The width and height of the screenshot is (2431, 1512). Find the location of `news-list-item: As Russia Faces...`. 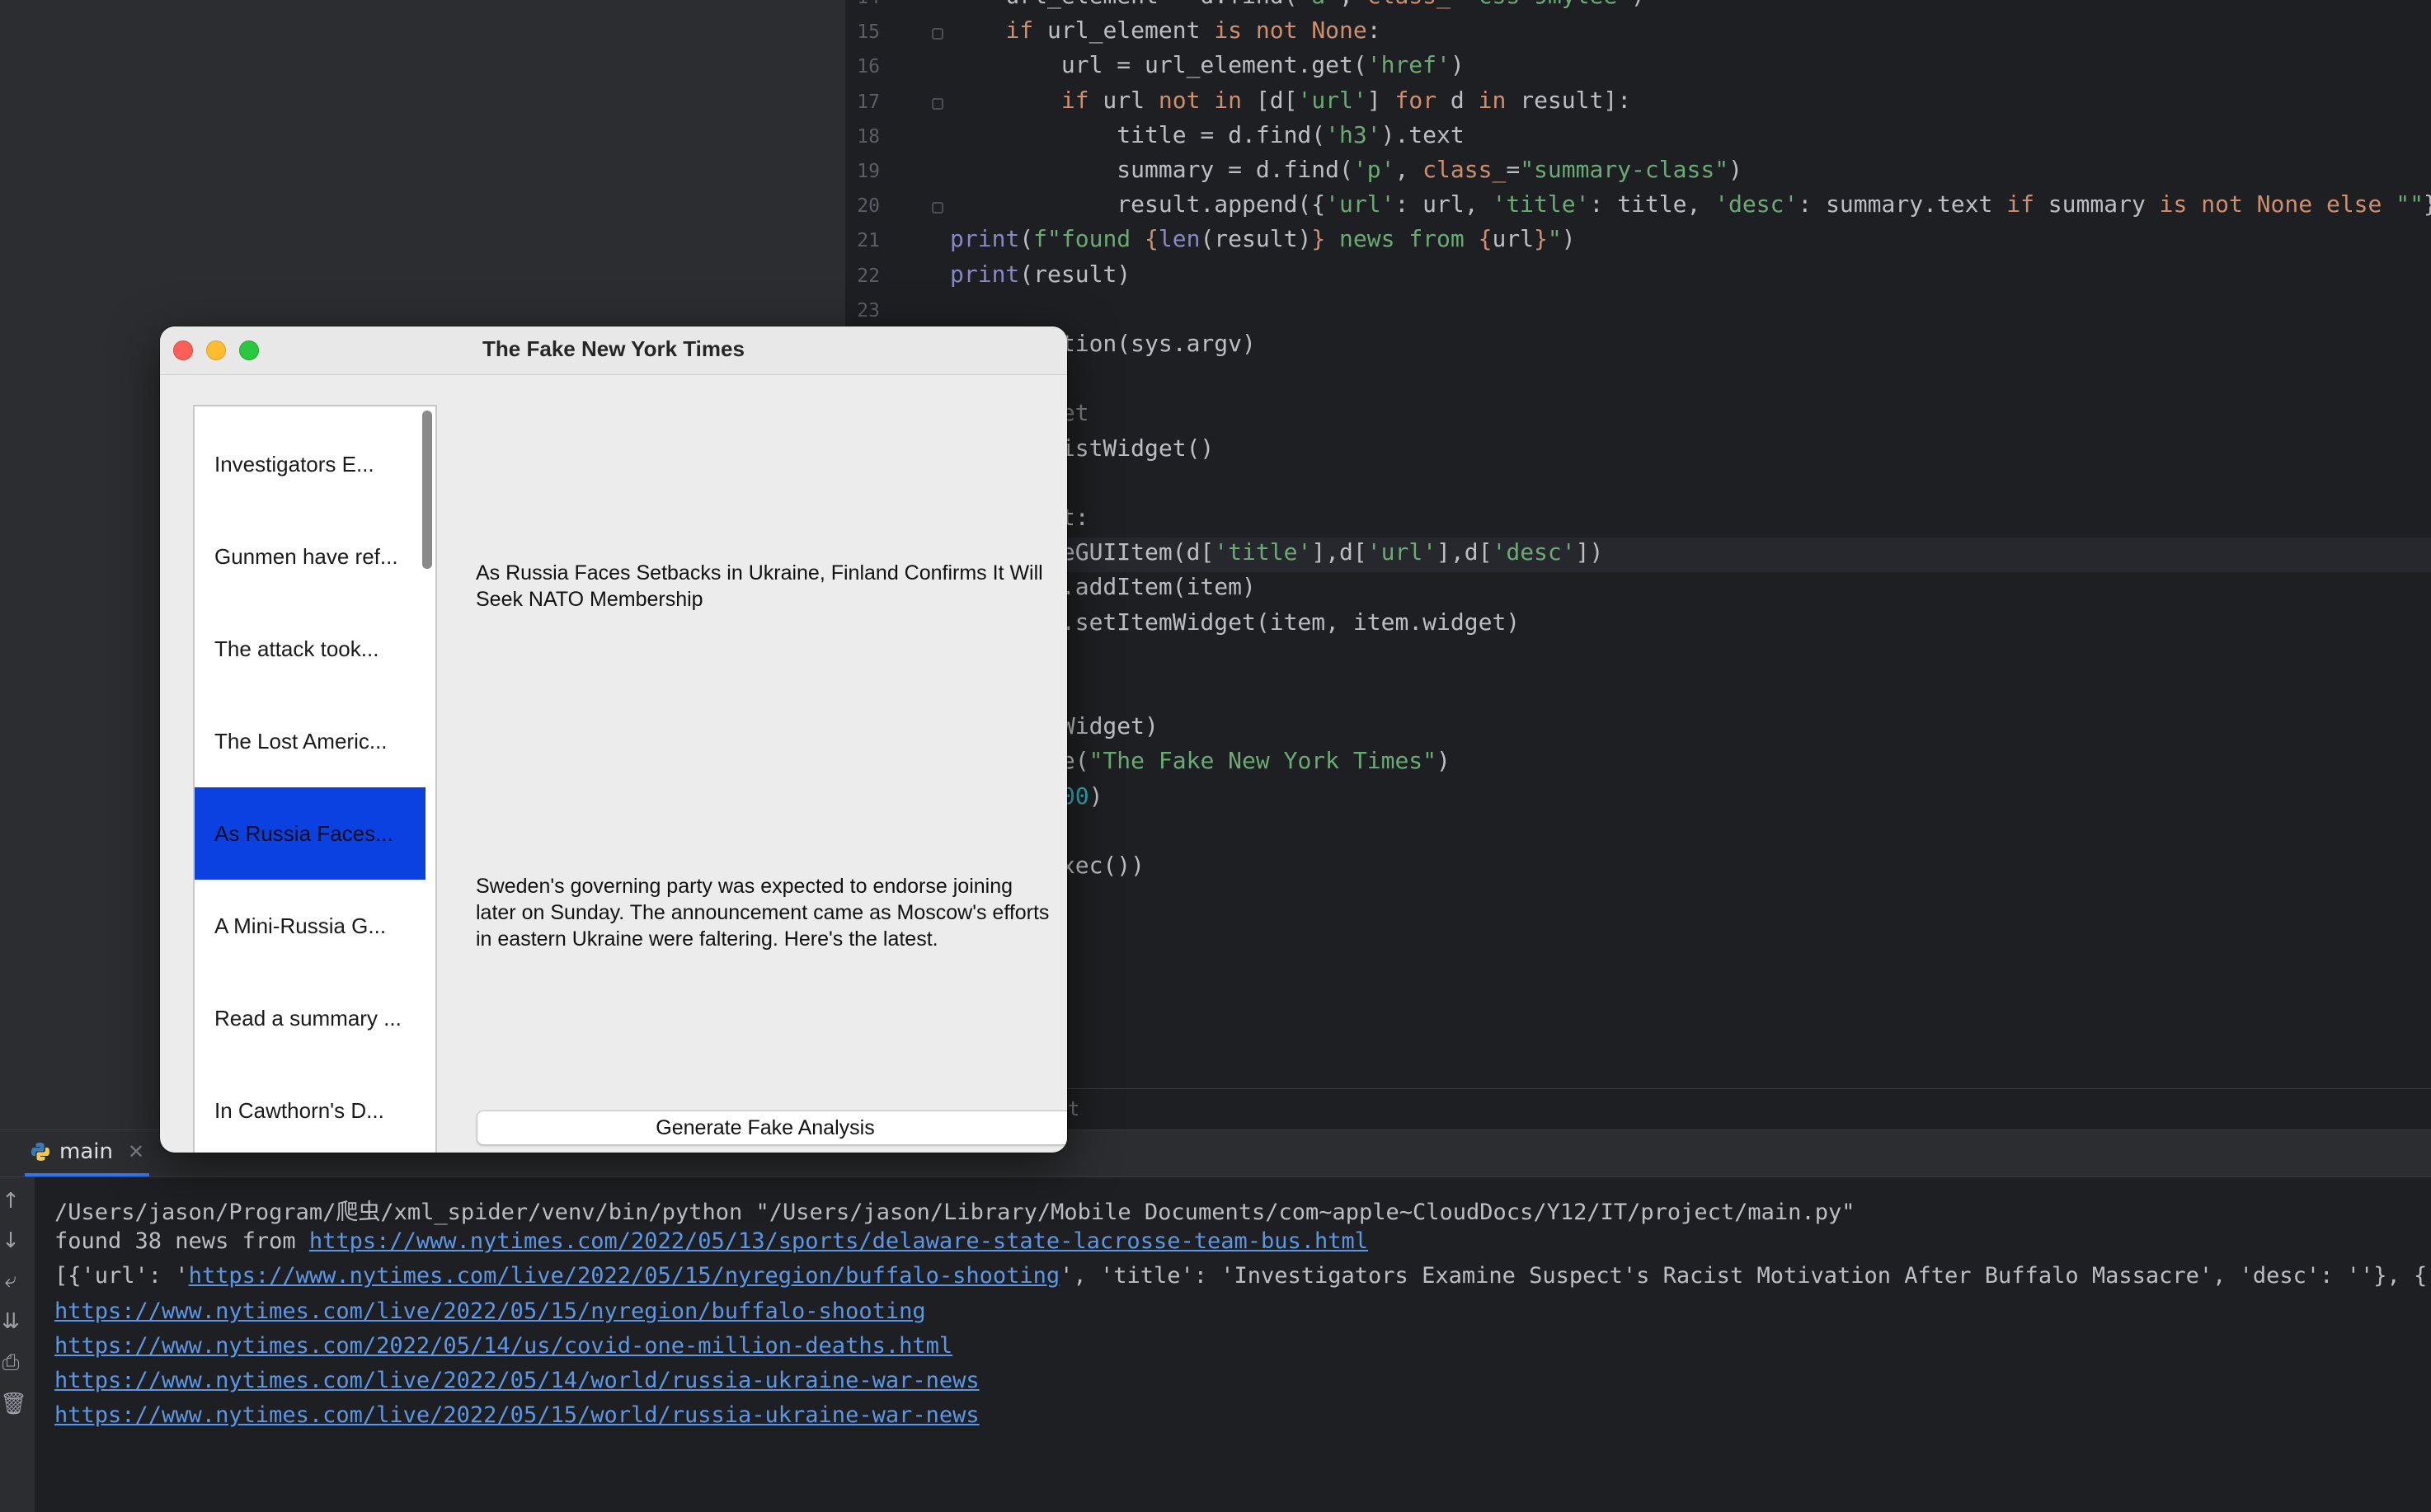

news-list-item: As Russia Faces... is located at coordinates (310, 834).